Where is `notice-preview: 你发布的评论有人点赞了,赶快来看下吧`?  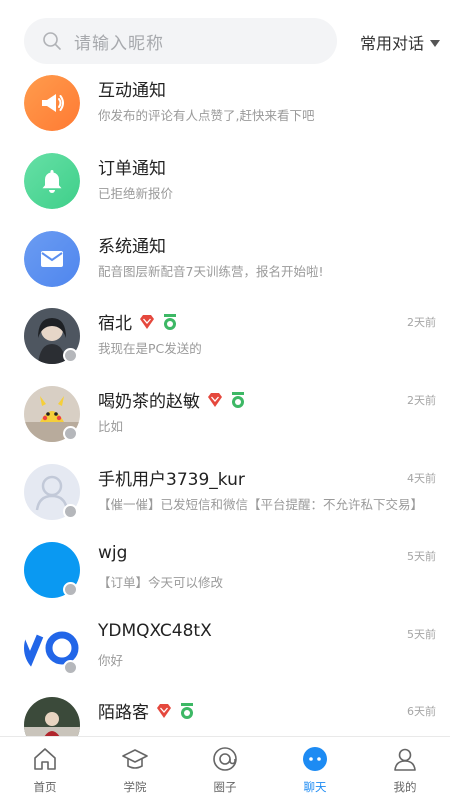 notice-preview: 你发布的评论有人点赞了,赶快来看下吧 is located at coordinates (206, 115).